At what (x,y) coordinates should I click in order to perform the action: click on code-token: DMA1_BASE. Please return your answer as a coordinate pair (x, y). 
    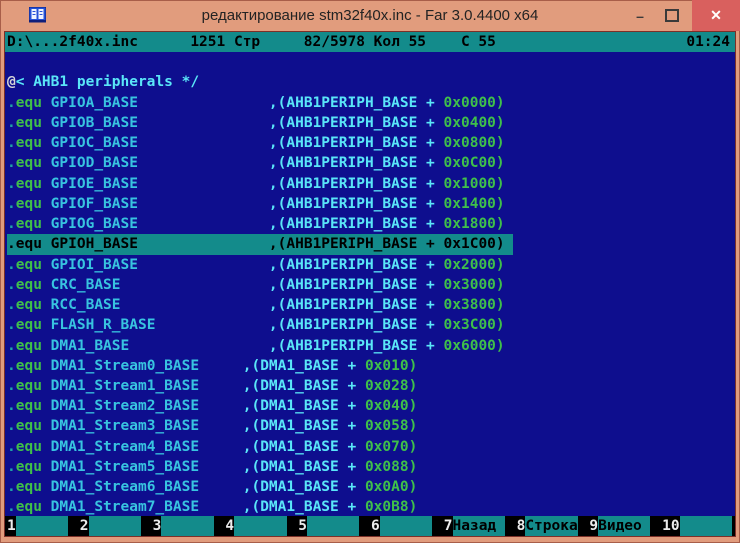
    Looking at the image, I should click on (155, 345).